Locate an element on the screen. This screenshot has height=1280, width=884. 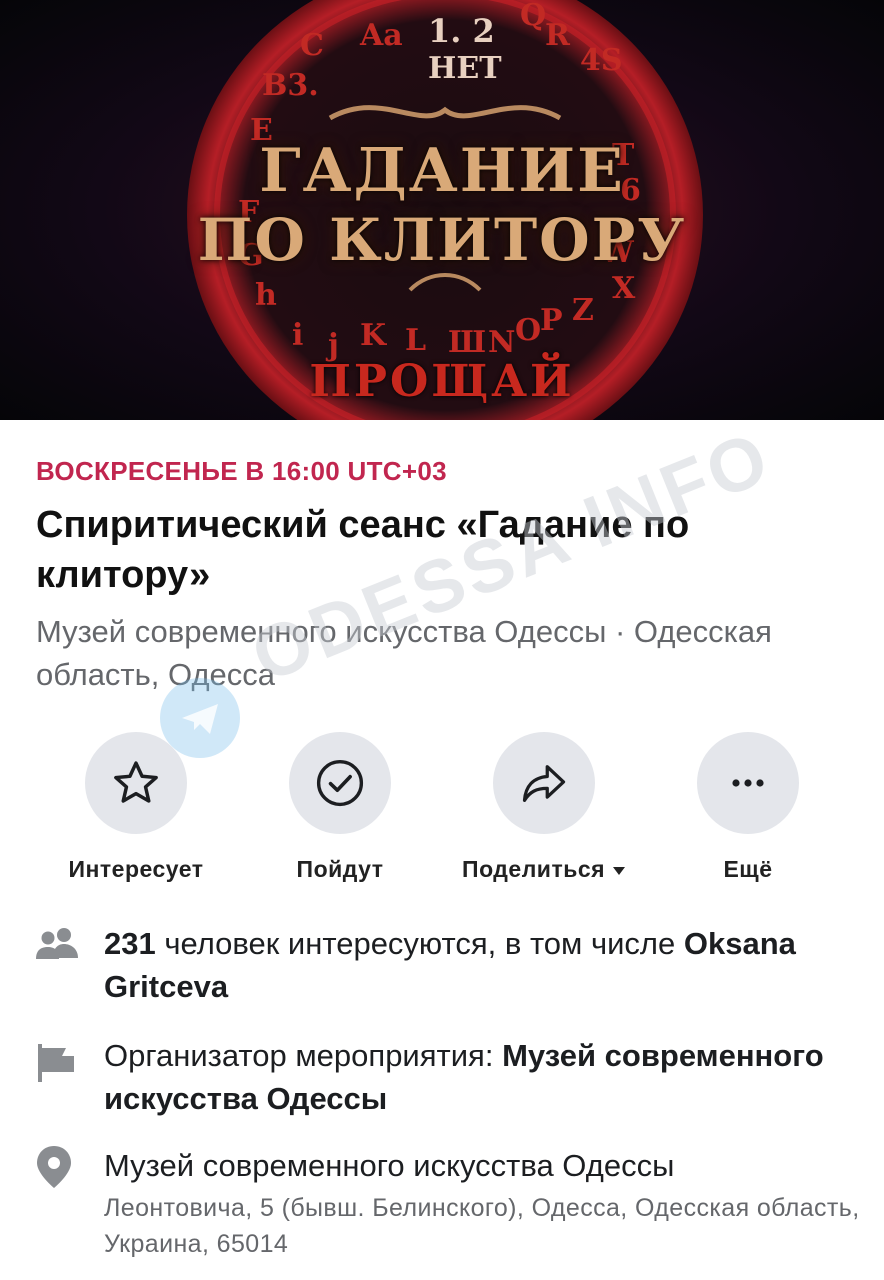
interested-count: 231 is located at coordinates (130, 943).